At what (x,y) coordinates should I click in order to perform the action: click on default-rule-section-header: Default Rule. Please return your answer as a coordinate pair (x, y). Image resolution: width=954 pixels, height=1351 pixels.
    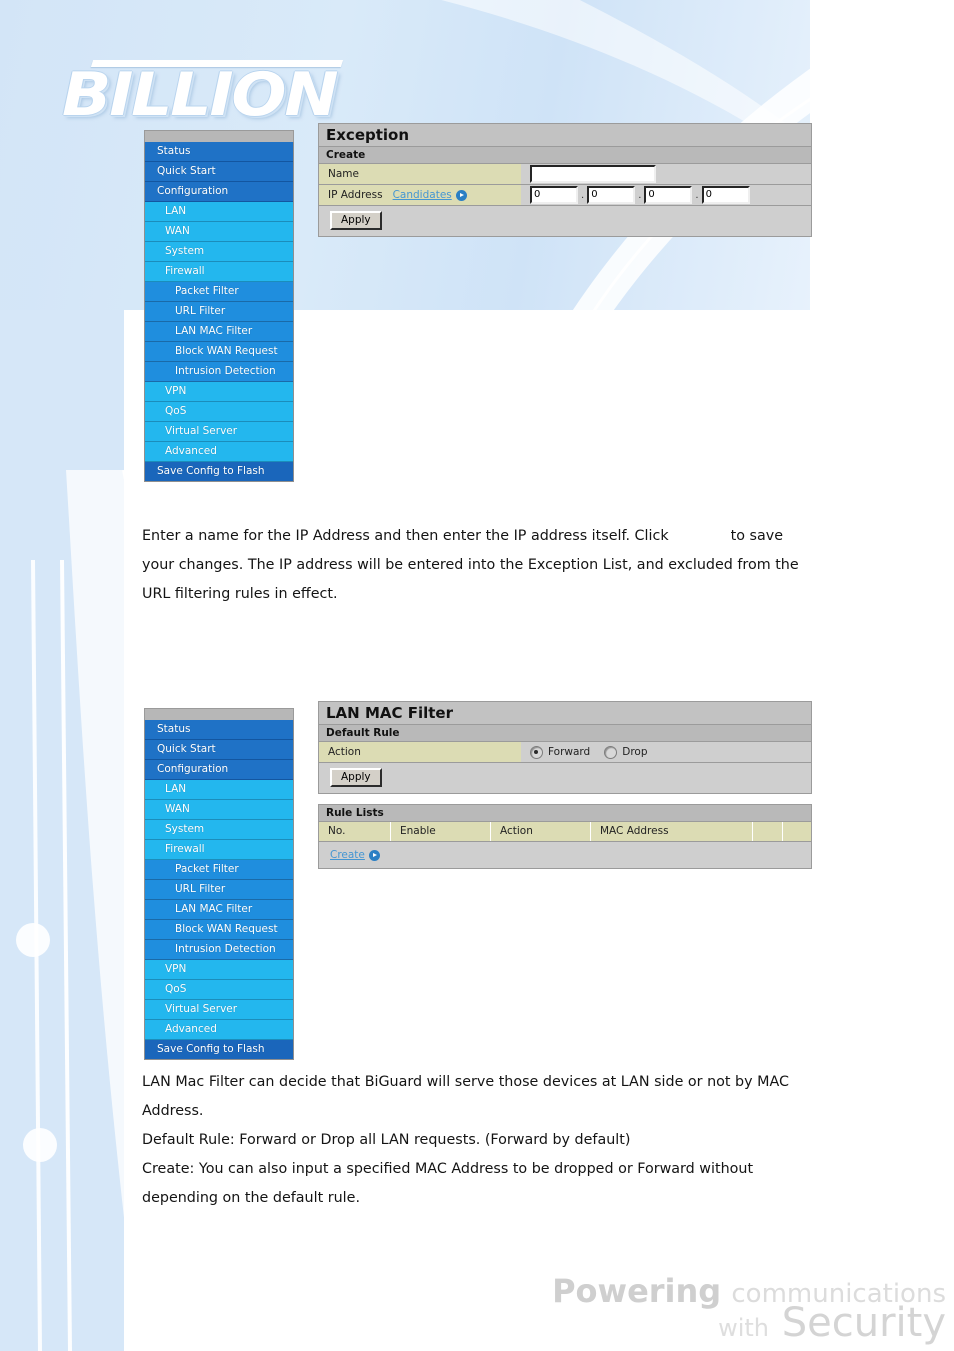
    Looking at the image, I should click on (565, 733).